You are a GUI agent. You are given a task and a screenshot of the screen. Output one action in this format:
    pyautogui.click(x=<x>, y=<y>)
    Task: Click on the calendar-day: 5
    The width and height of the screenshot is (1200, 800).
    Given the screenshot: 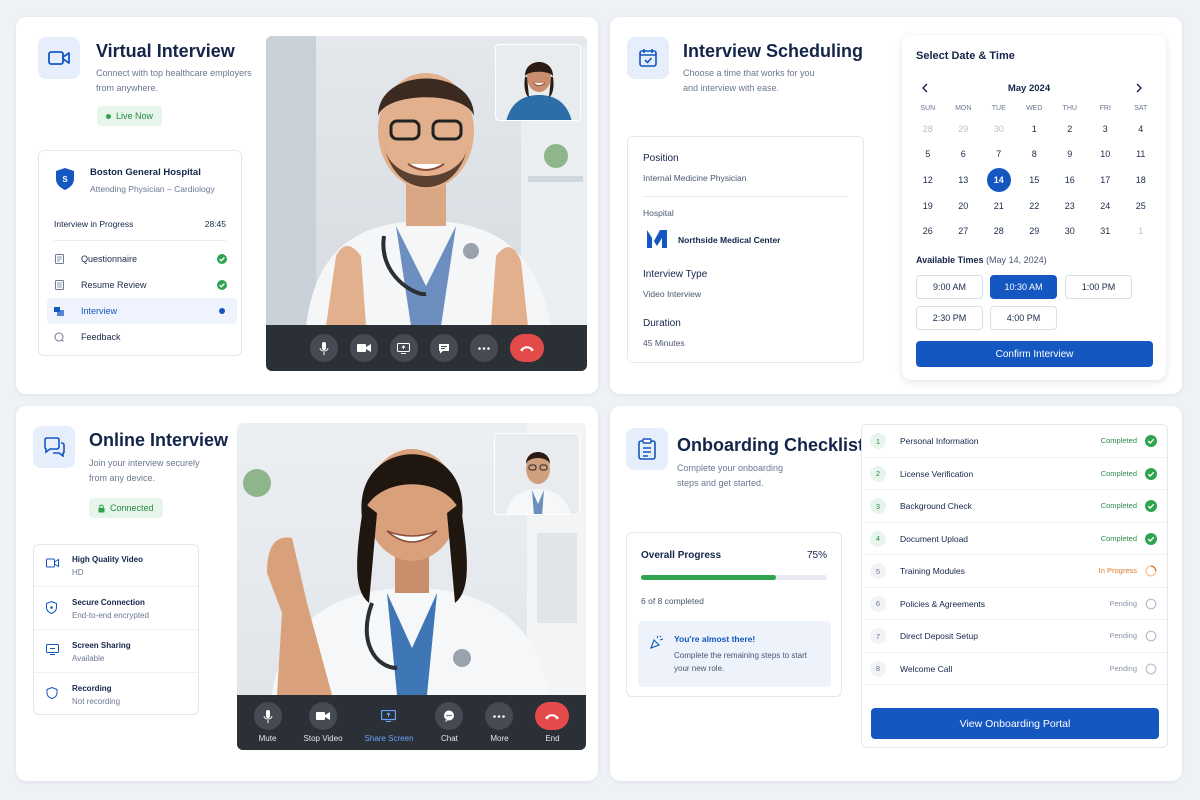 What is the action you would take?
    pyautogui.click(x=928, y=155)
    